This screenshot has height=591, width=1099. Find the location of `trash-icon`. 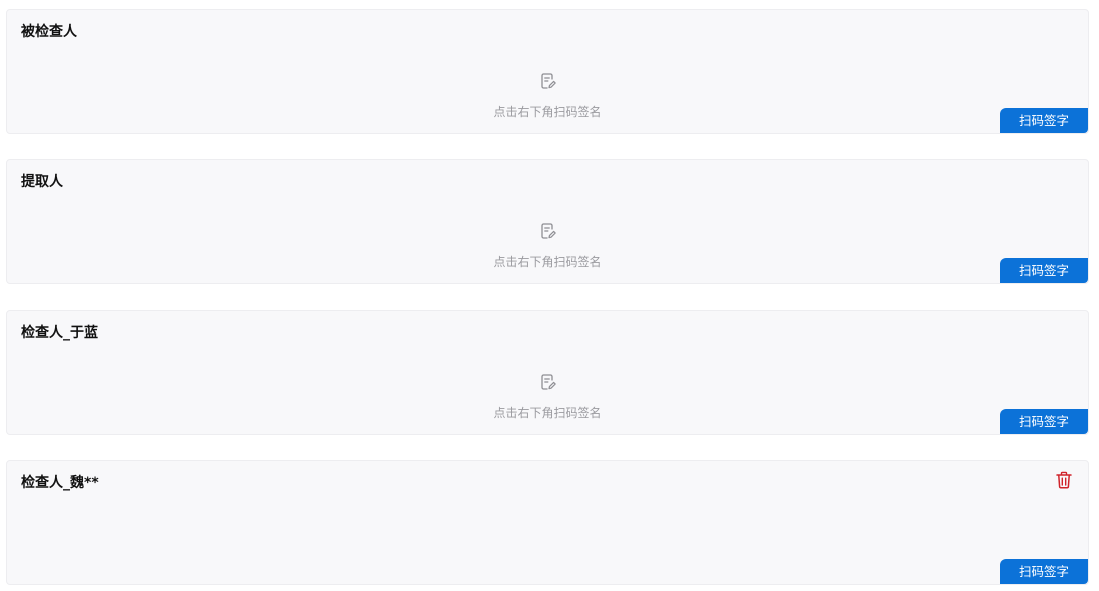

trash-icon is located at coordinates (1064, 480).